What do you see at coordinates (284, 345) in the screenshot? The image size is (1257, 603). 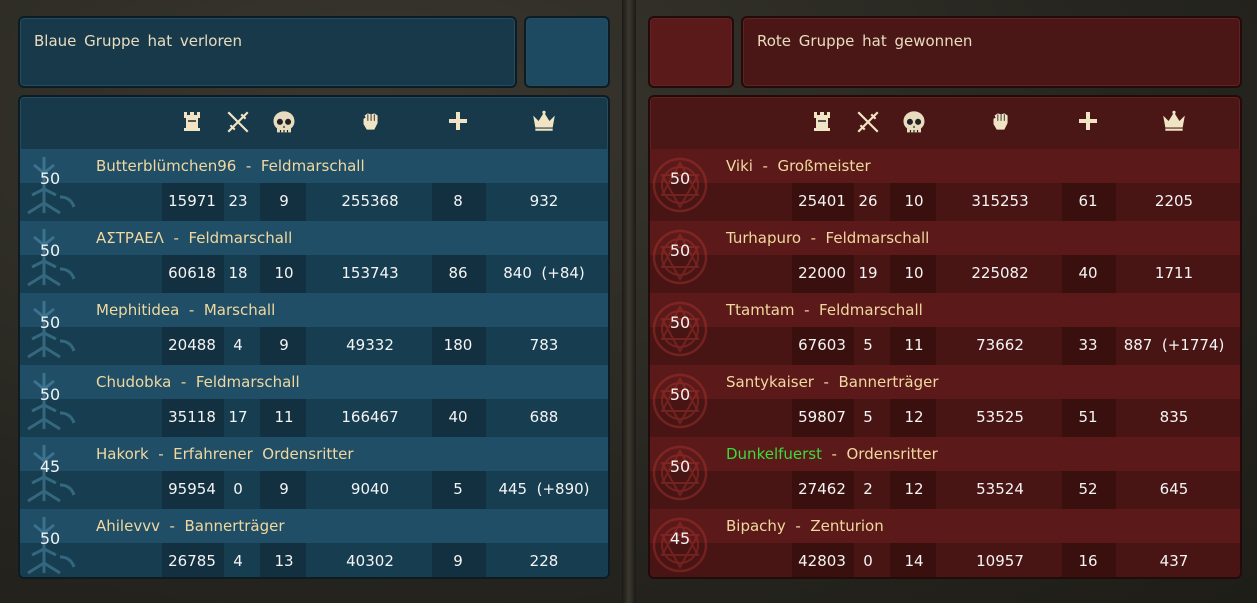 I see `stat-deaths: 9` at bounding box center [284, 345].